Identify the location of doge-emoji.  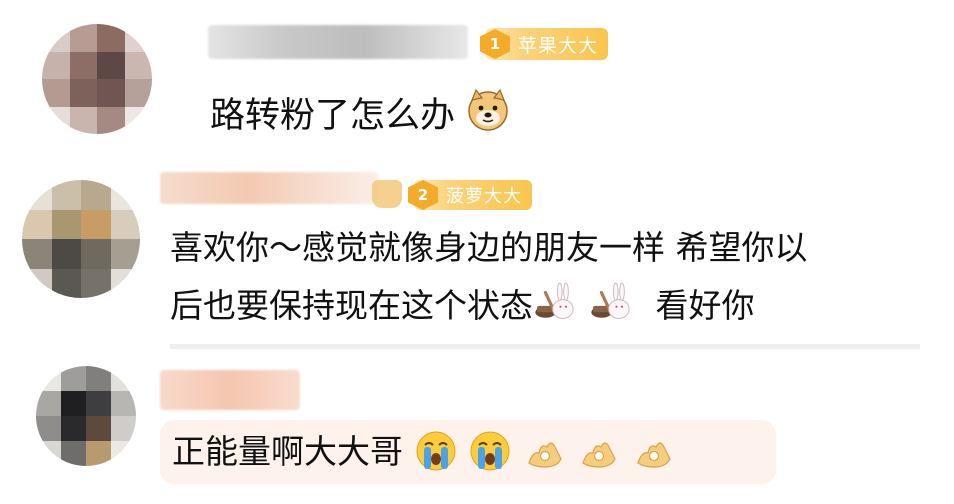
(492, 114).